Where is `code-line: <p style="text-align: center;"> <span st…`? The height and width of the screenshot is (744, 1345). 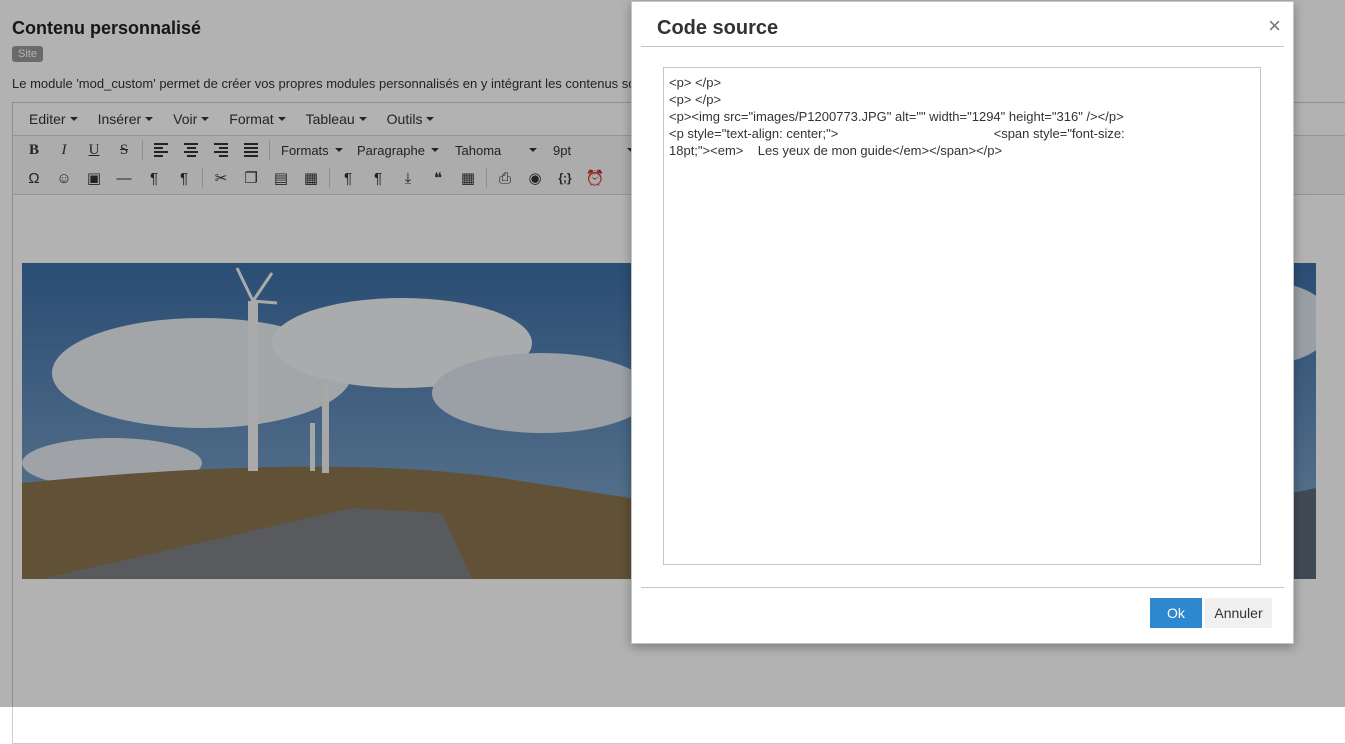
code-line: <p style="text-align: center;"> <span st… is located at coordinates (897, 133).